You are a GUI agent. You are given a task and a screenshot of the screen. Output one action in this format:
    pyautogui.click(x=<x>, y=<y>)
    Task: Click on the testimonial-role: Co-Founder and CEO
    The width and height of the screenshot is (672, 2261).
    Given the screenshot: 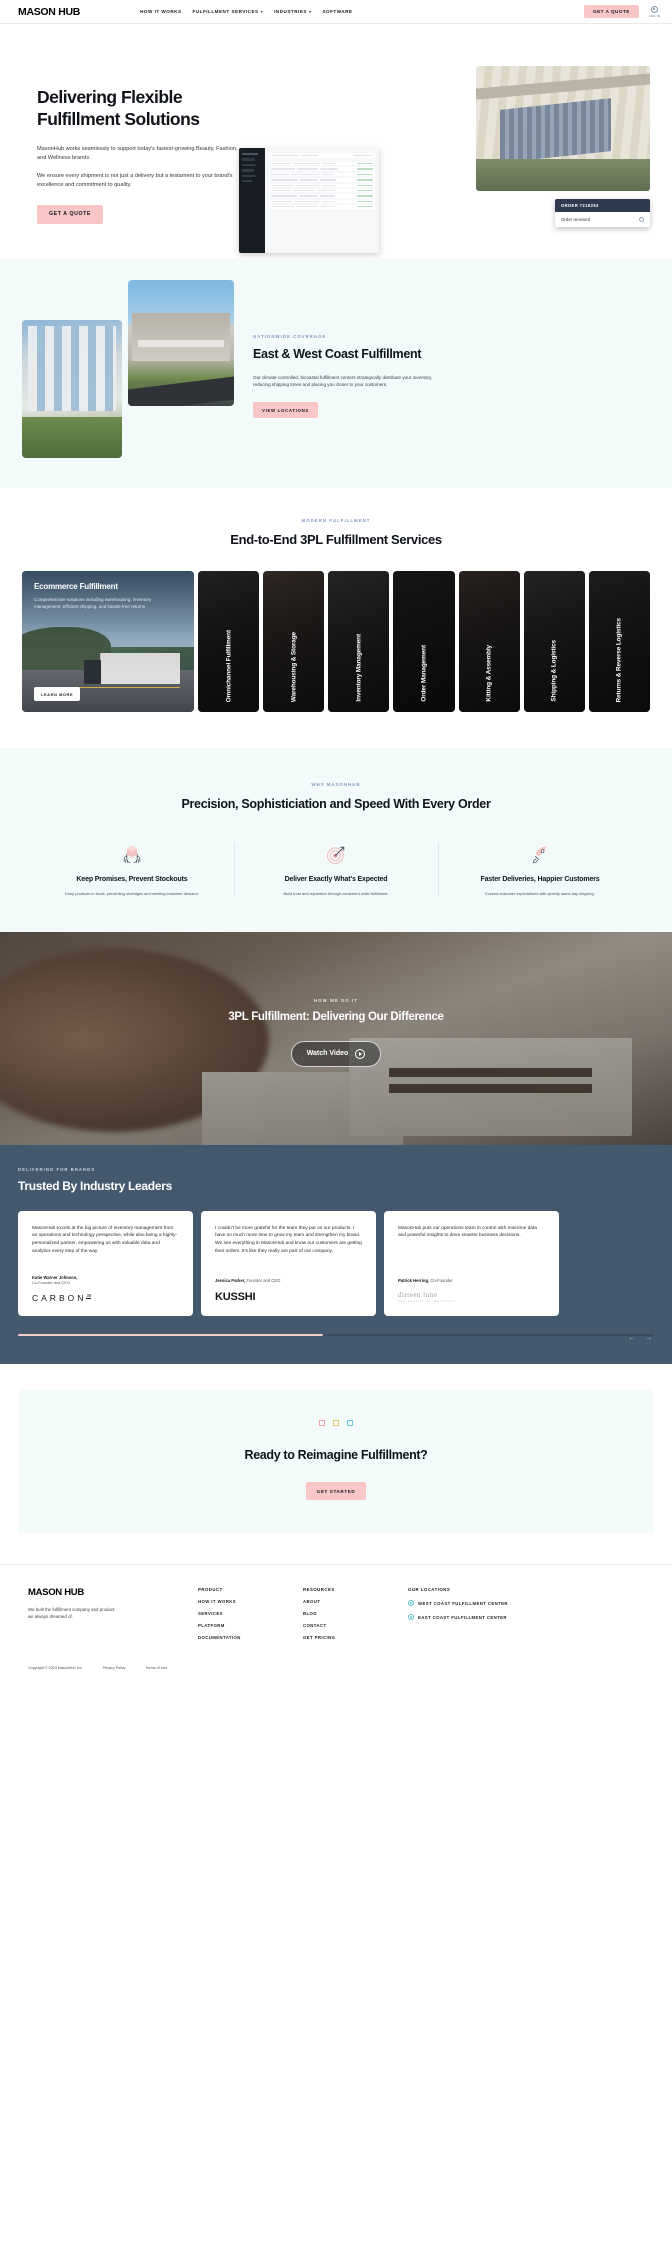 What is the action you would take?
    pyautogui.click(x=51, y=1282)
    